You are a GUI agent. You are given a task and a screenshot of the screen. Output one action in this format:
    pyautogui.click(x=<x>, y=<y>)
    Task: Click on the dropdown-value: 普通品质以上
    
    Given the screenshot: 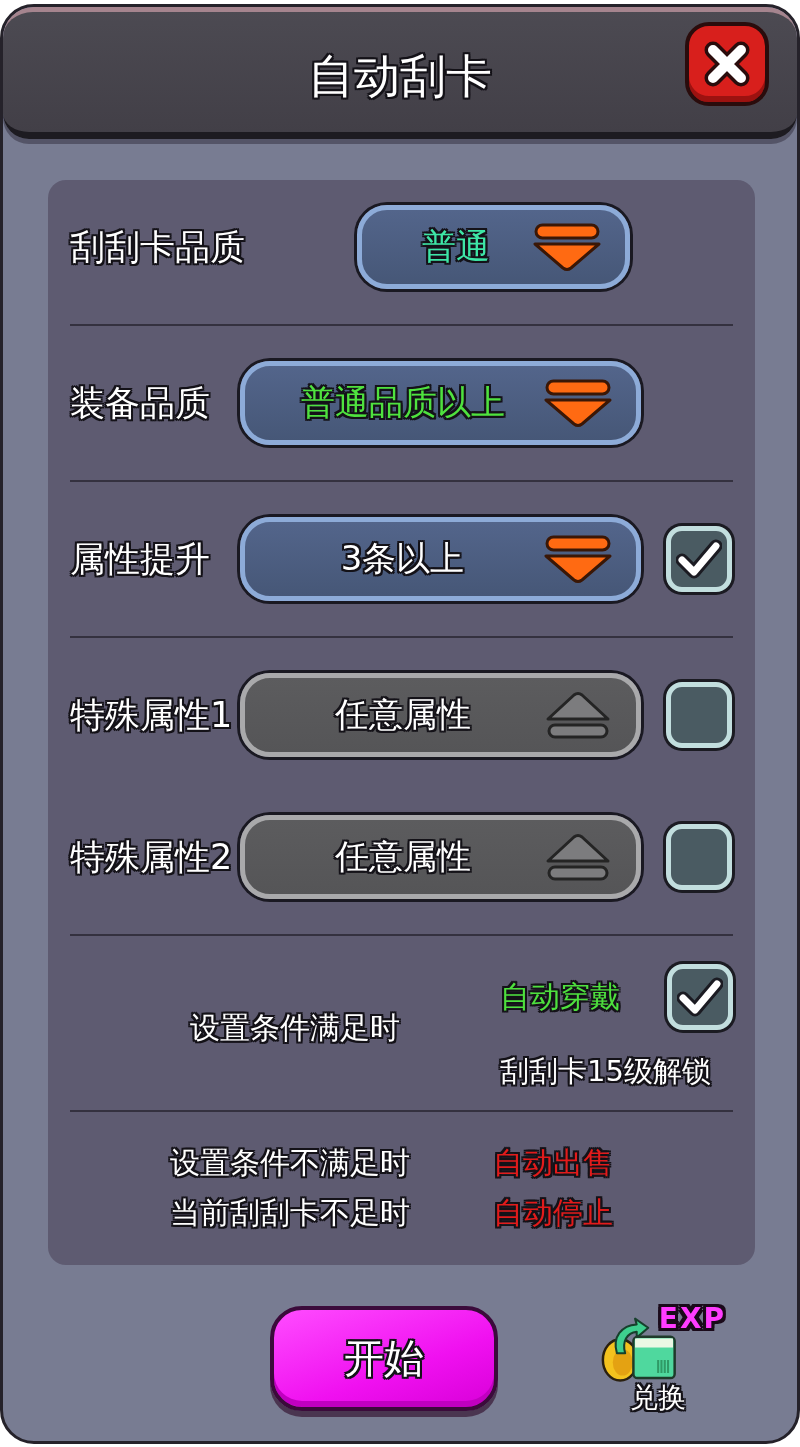 What is the action you would take?
    pyautogui.click(x=402, y=402)
    